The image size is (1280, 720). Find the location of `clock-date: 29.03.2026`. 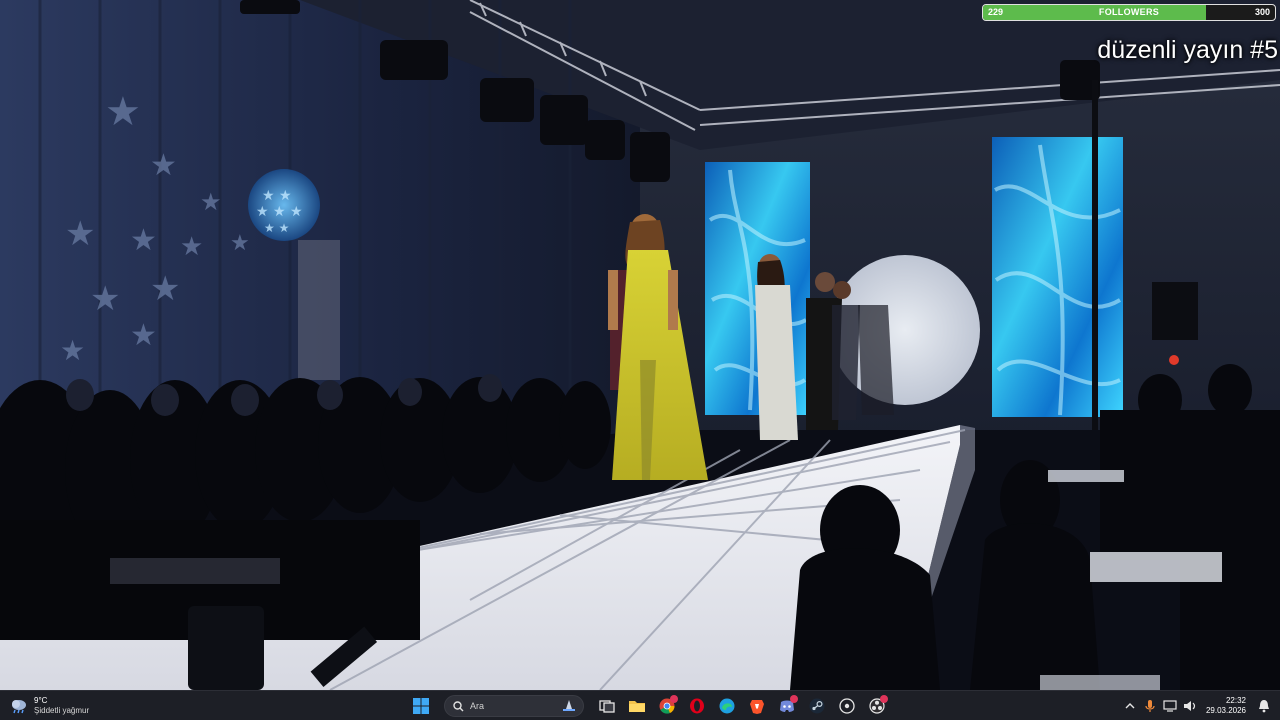

clock-date: 29.03.2026 is located at coordinates (1225, 710).